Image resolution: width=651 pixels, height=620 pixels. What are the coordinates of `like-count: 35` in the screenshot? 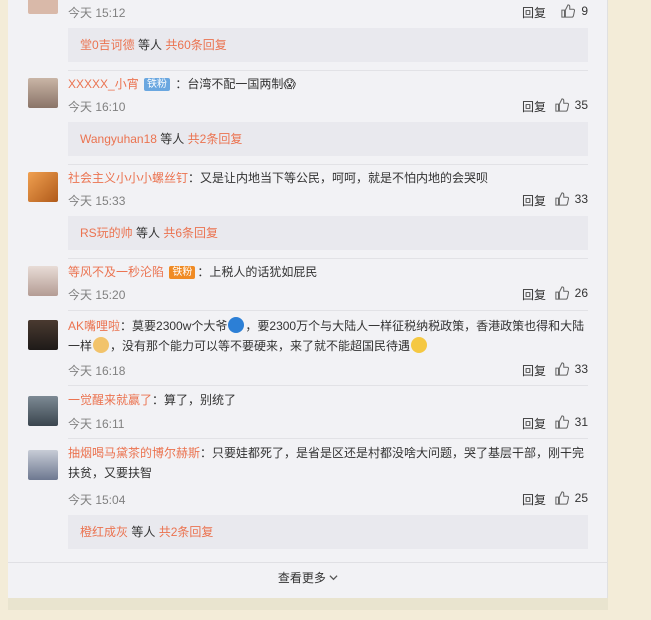 It's located at (581, 105).